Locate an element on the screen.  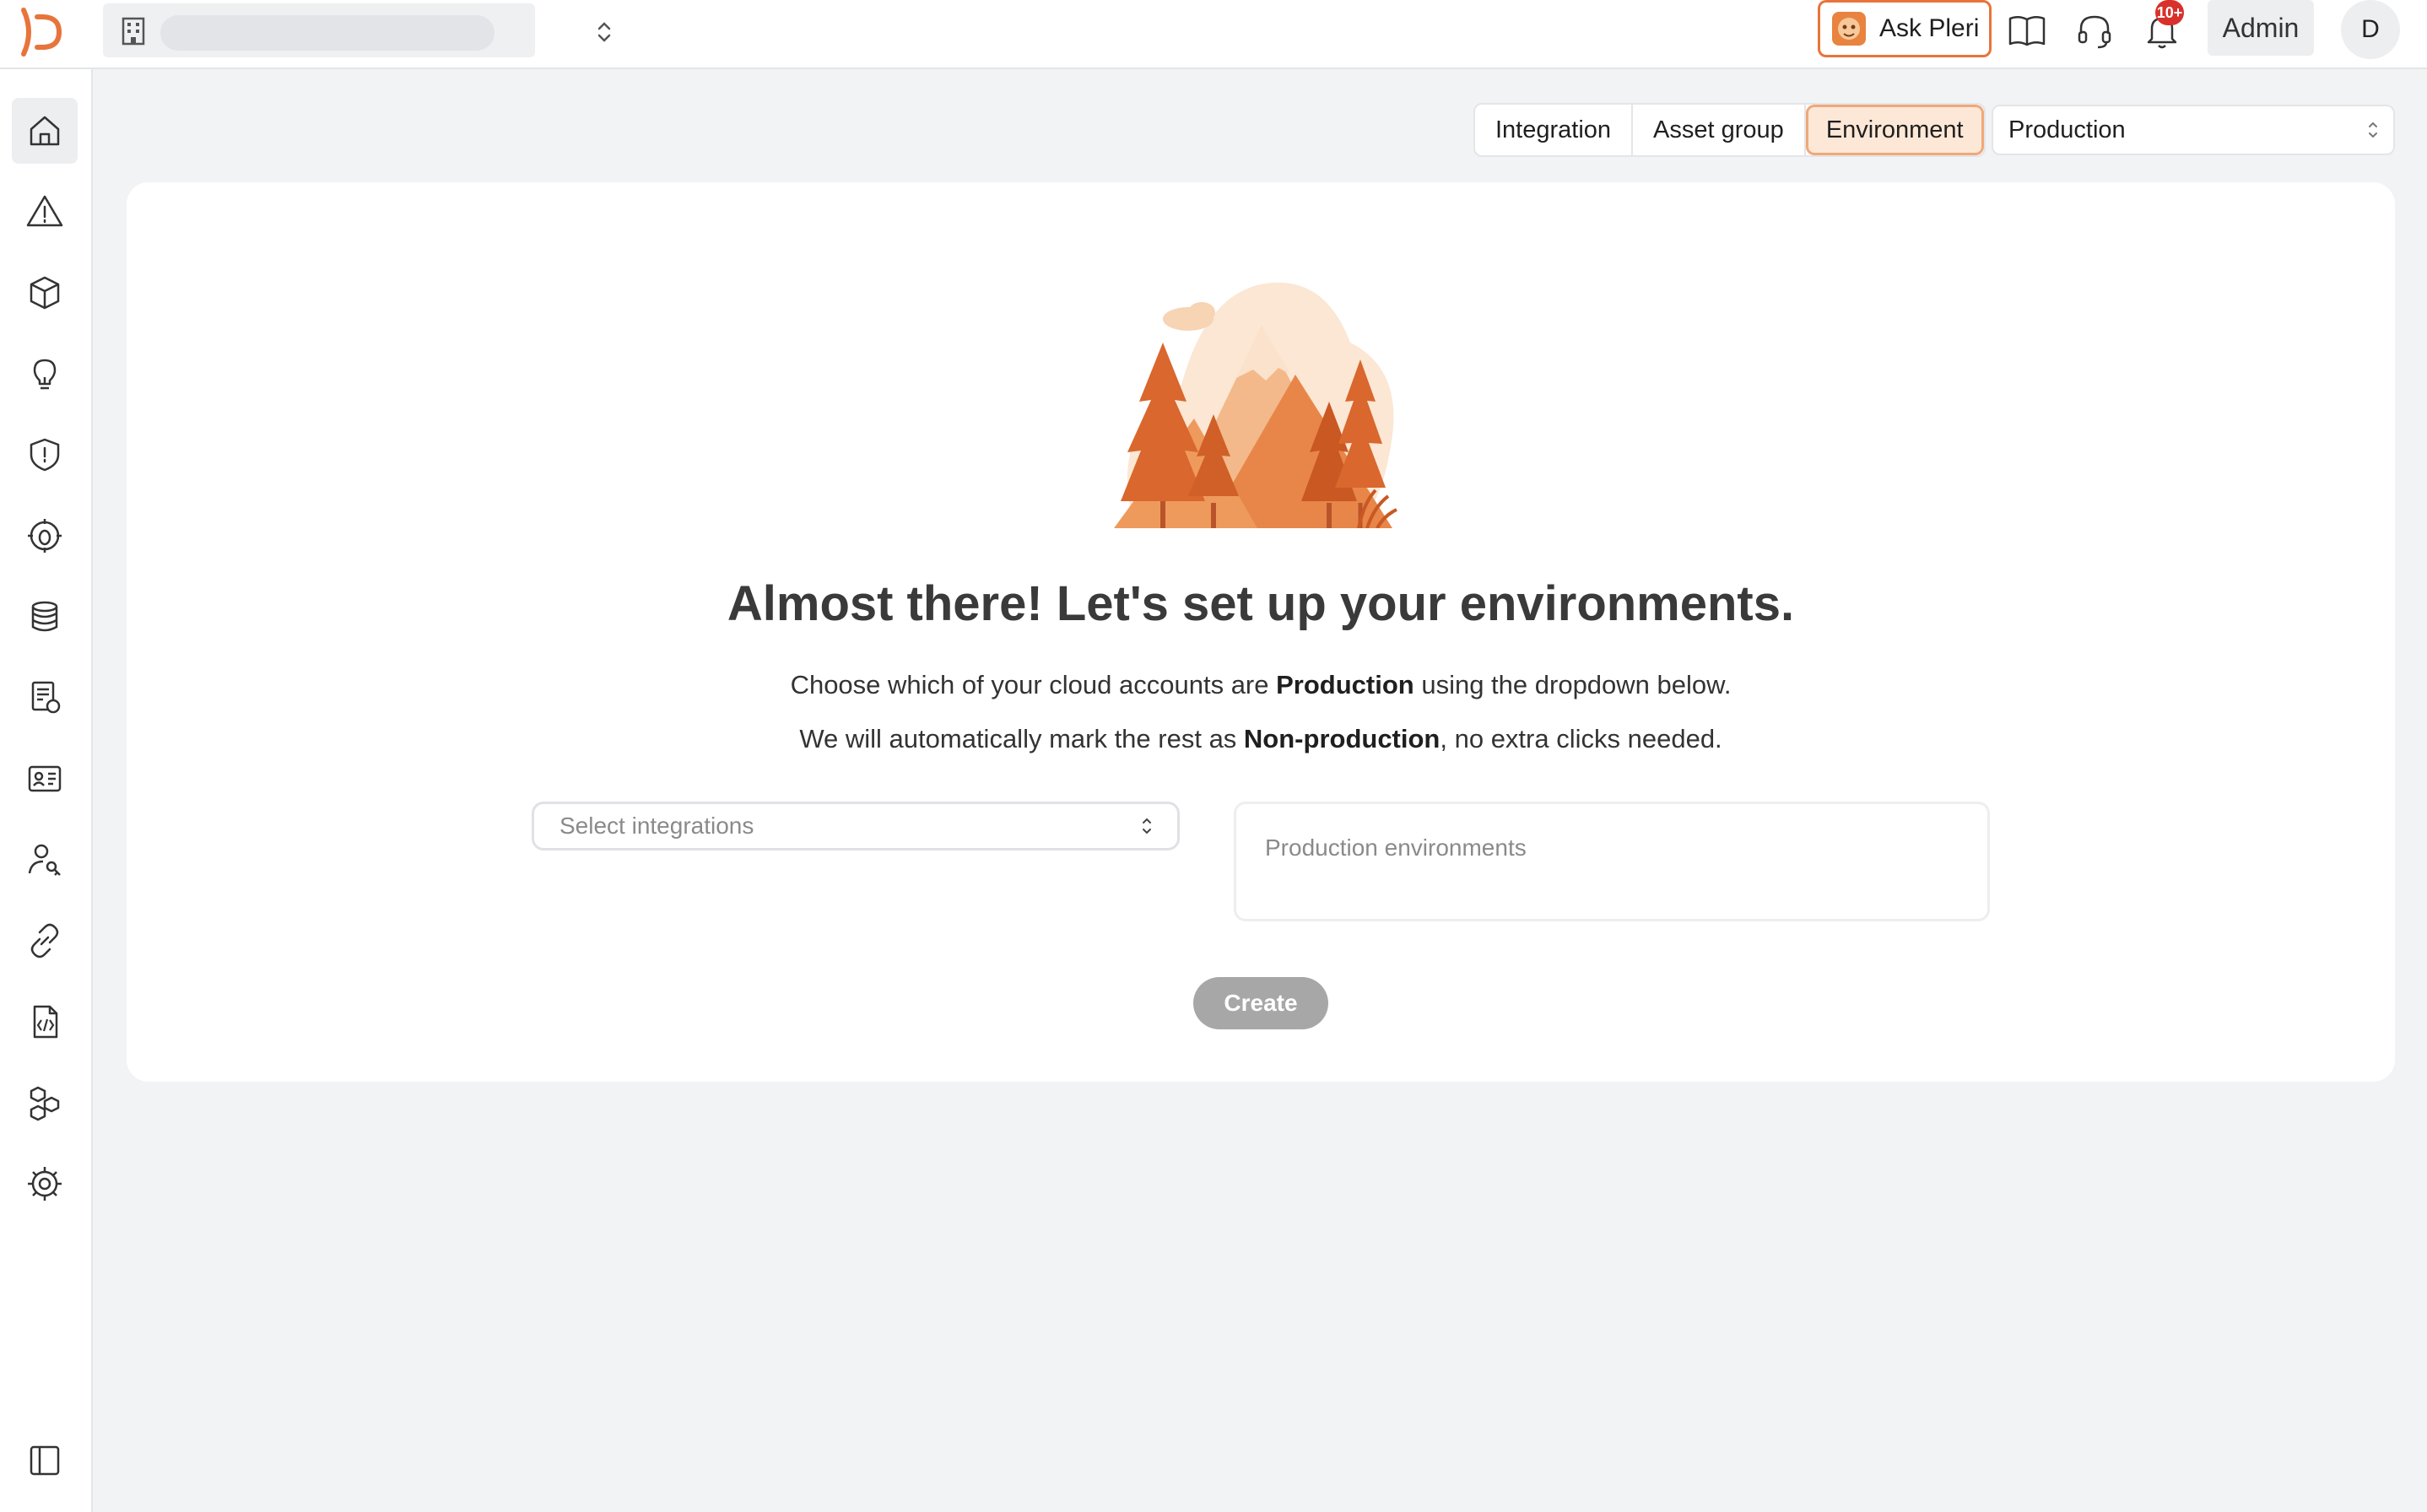
sidebar-toggle-icon is located at coordinates (45, 1460).